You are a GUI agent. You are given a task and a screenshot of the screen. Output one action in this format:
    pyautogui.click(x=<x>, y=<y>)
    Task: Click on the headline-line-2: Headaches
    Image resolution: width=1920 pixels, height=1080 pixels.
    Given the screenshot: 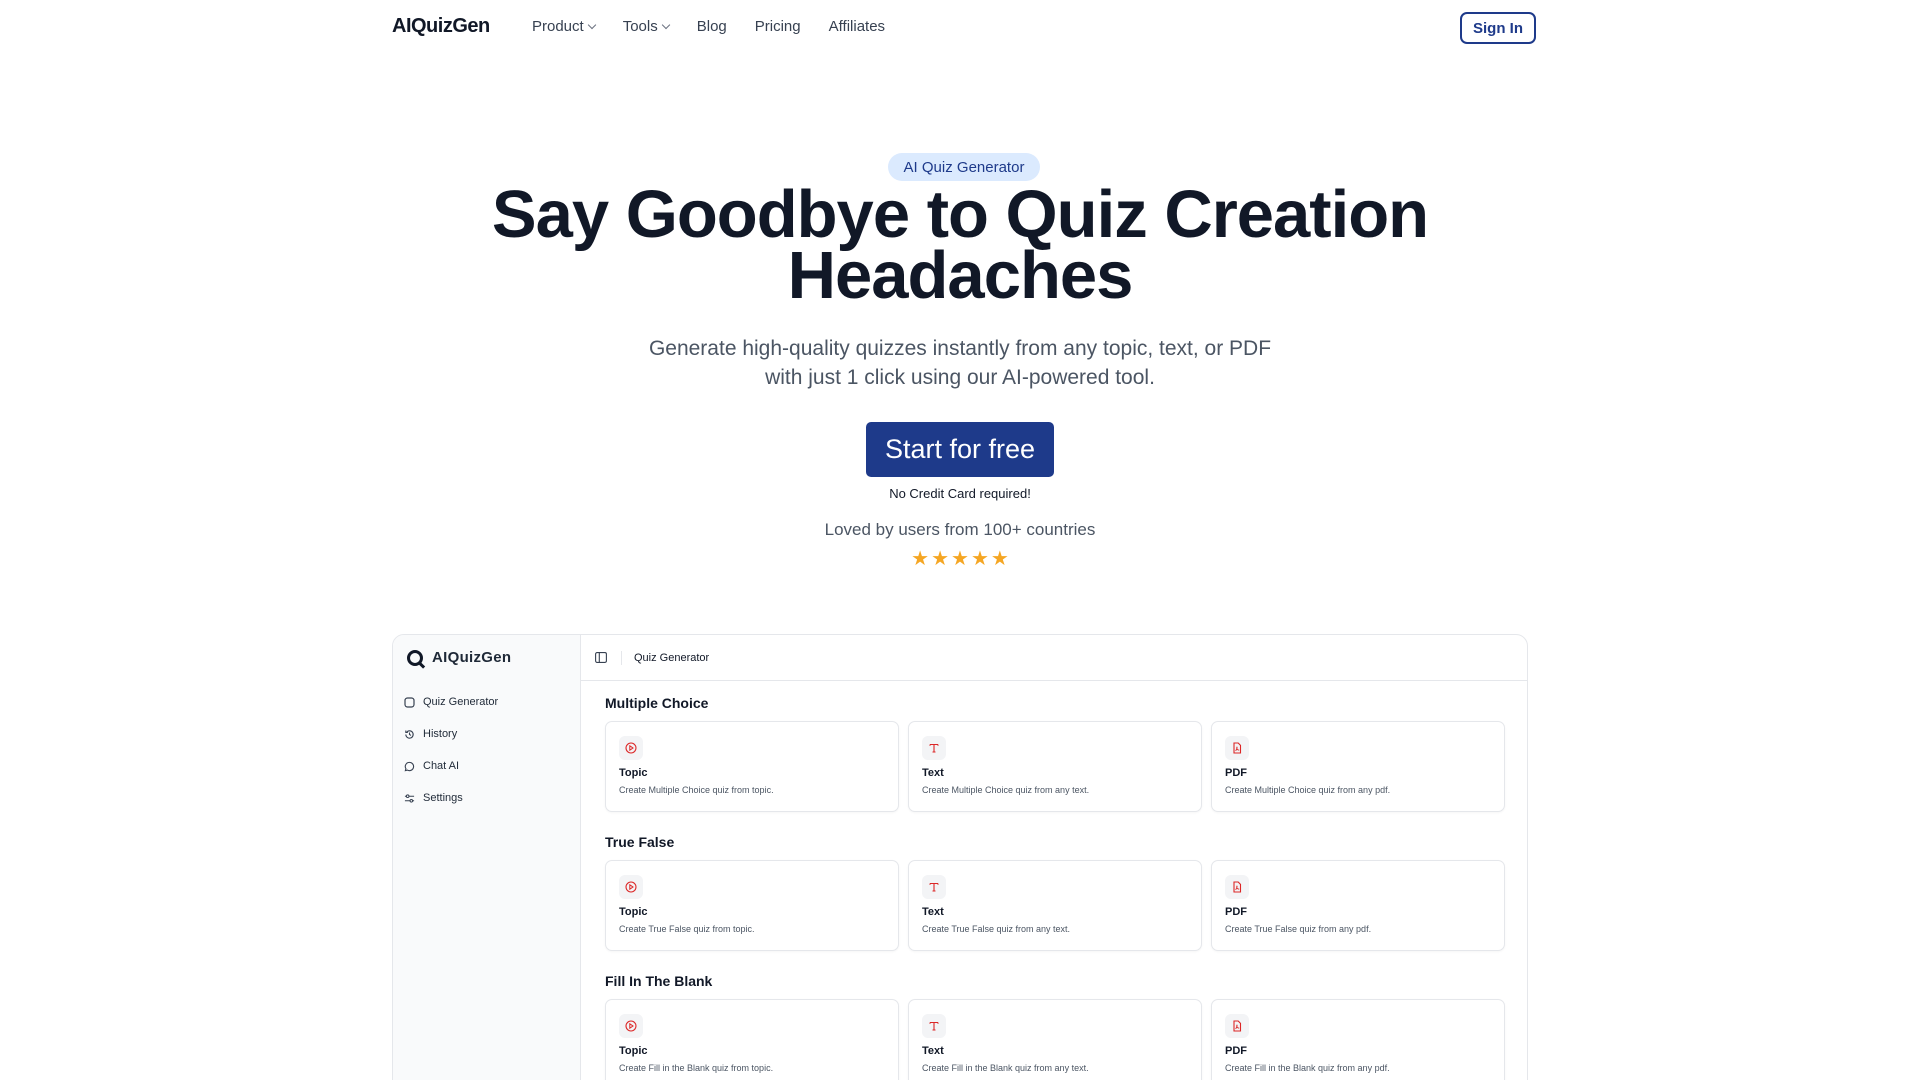 What is the action you would take?
    pyautogui.click(x=960, y=275)
    